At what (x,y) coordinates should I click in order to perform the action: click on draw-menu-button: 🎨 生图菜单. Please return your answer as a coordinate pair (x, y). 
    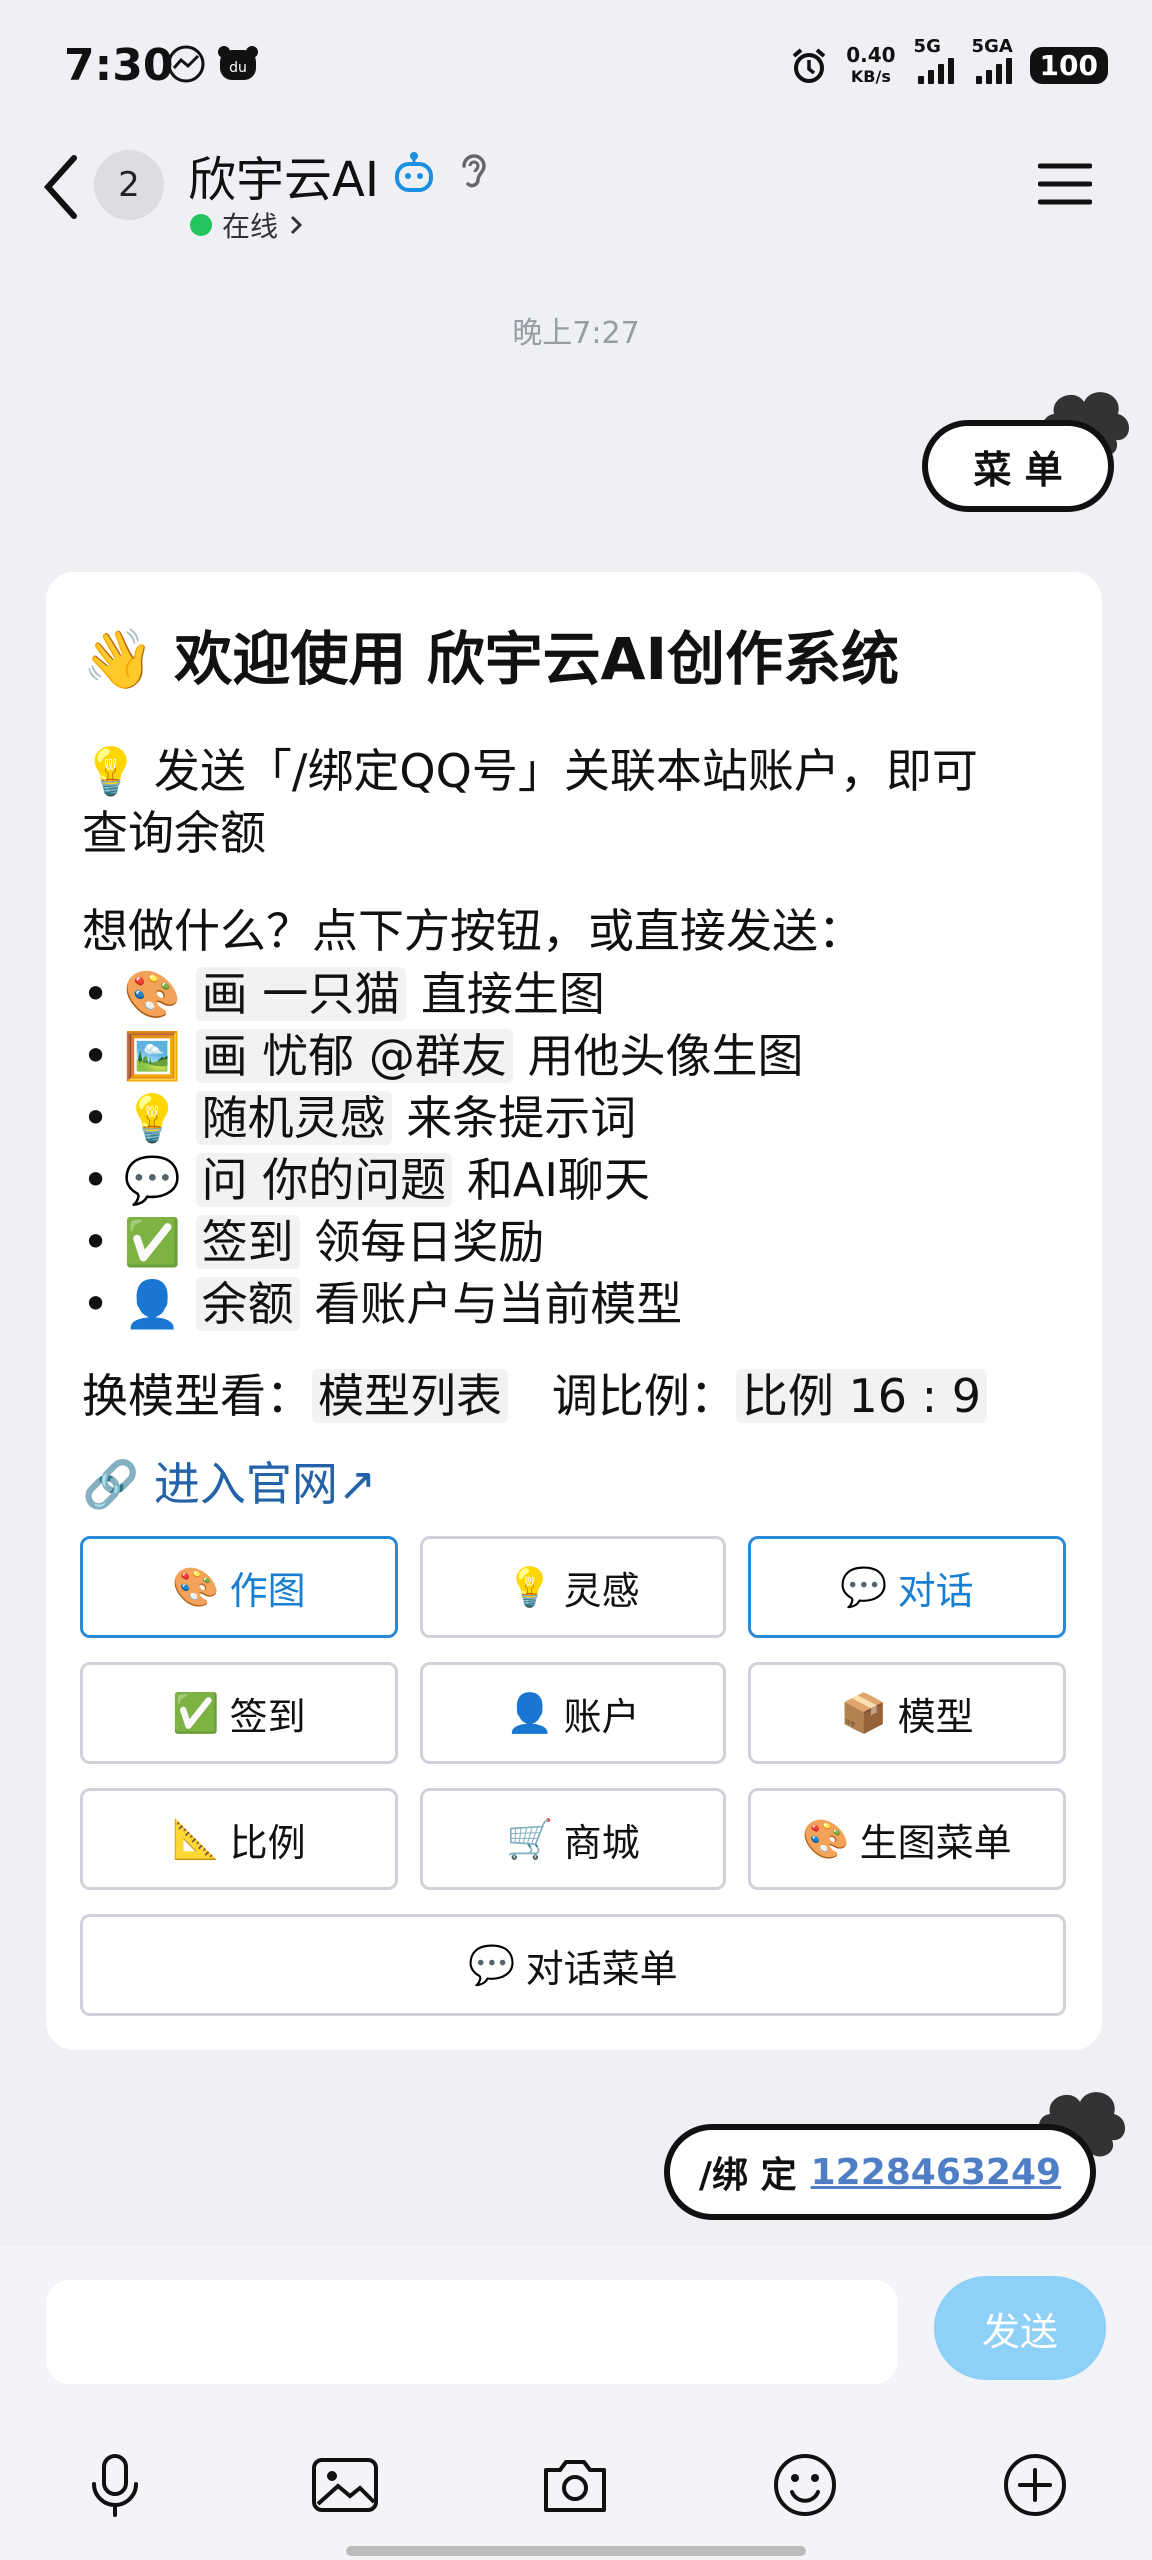
    Looking at the image, I should click on (907, 1839).